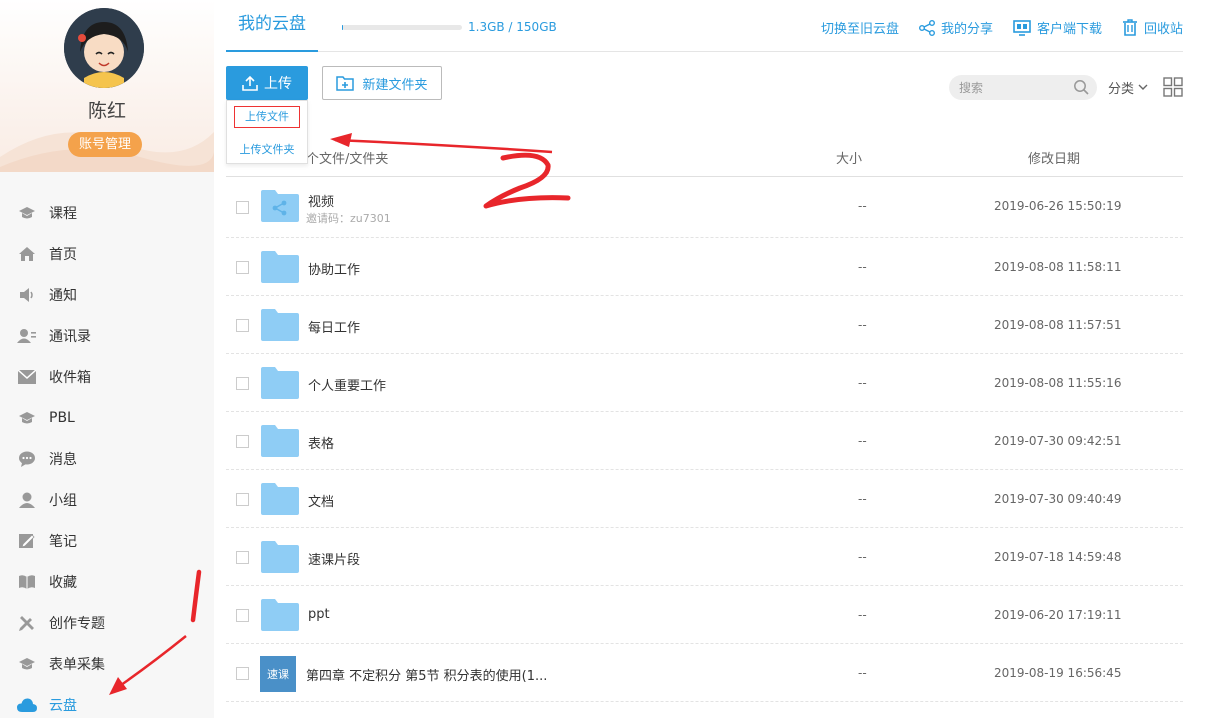  What do you see at coordinates (334, 326) in the screenshot?
I see `file-name: 每日工作` at bounding box center [334, 326].